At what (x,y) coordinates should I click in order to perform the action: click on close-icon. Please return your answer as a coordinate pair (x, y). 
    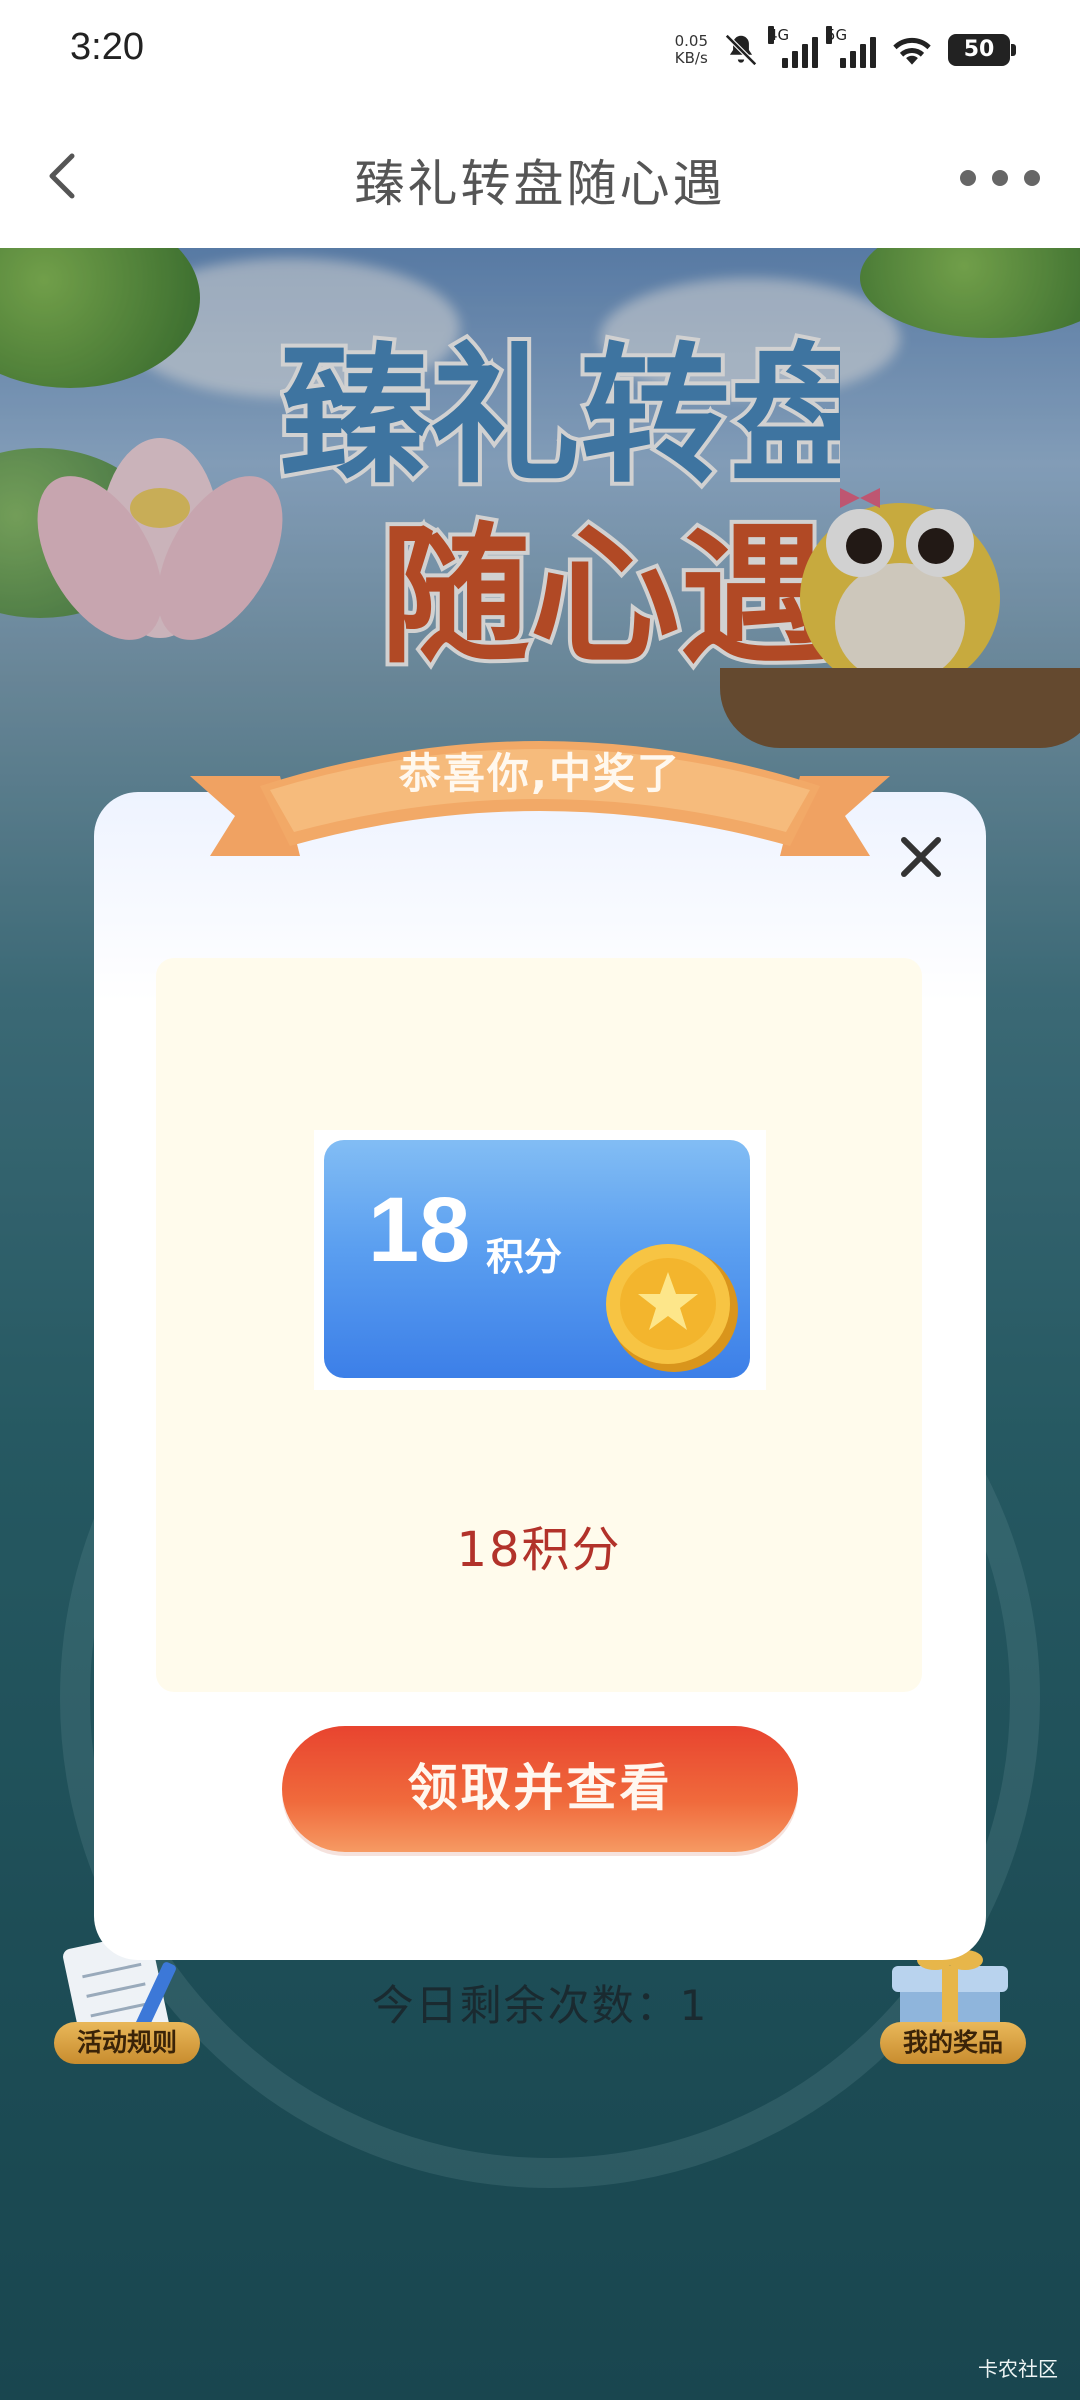
    Looking at the image, I should click on (921, 857).